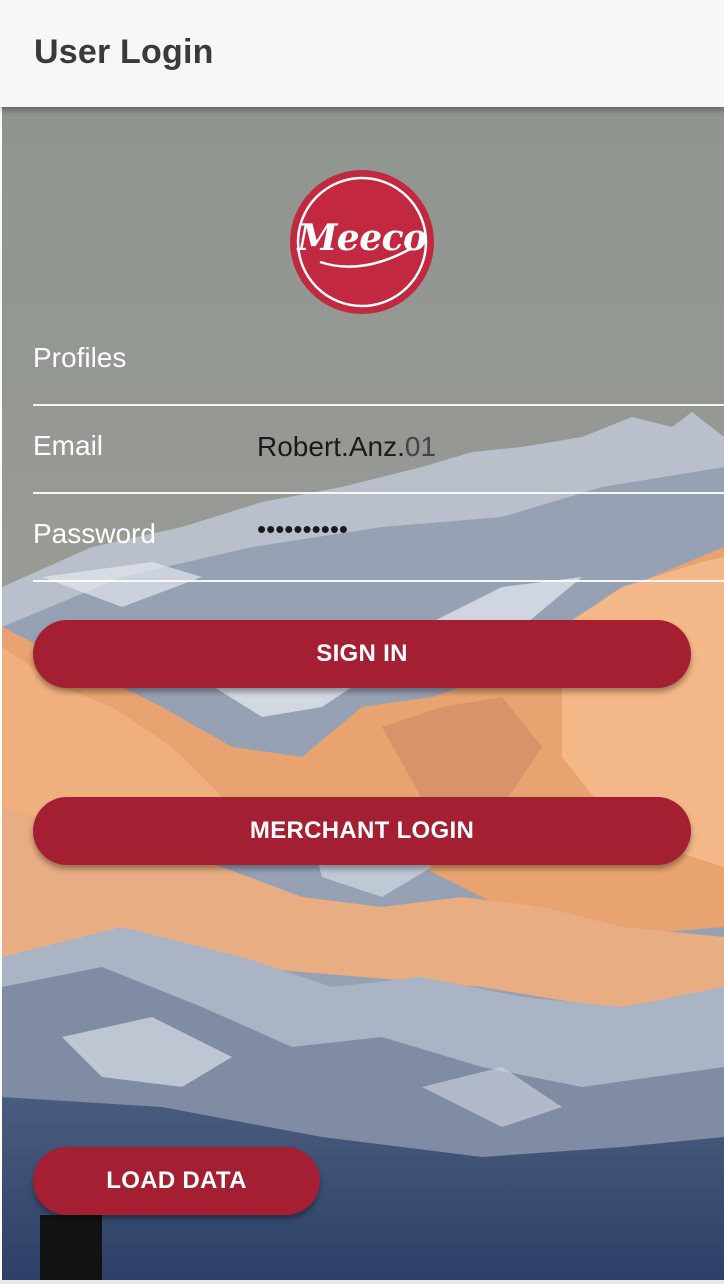 This screenshot has width=724, height=1284. What do you see at coordinates (362, 1282) in the screenshot?
I see `bottom-edge` at bounding box center [362, 1282].